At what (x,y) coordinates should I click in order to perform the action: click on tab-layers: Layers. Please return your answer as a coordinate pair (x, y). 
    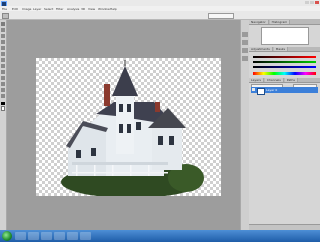
    Looking at the image, I should click on (256, 80).